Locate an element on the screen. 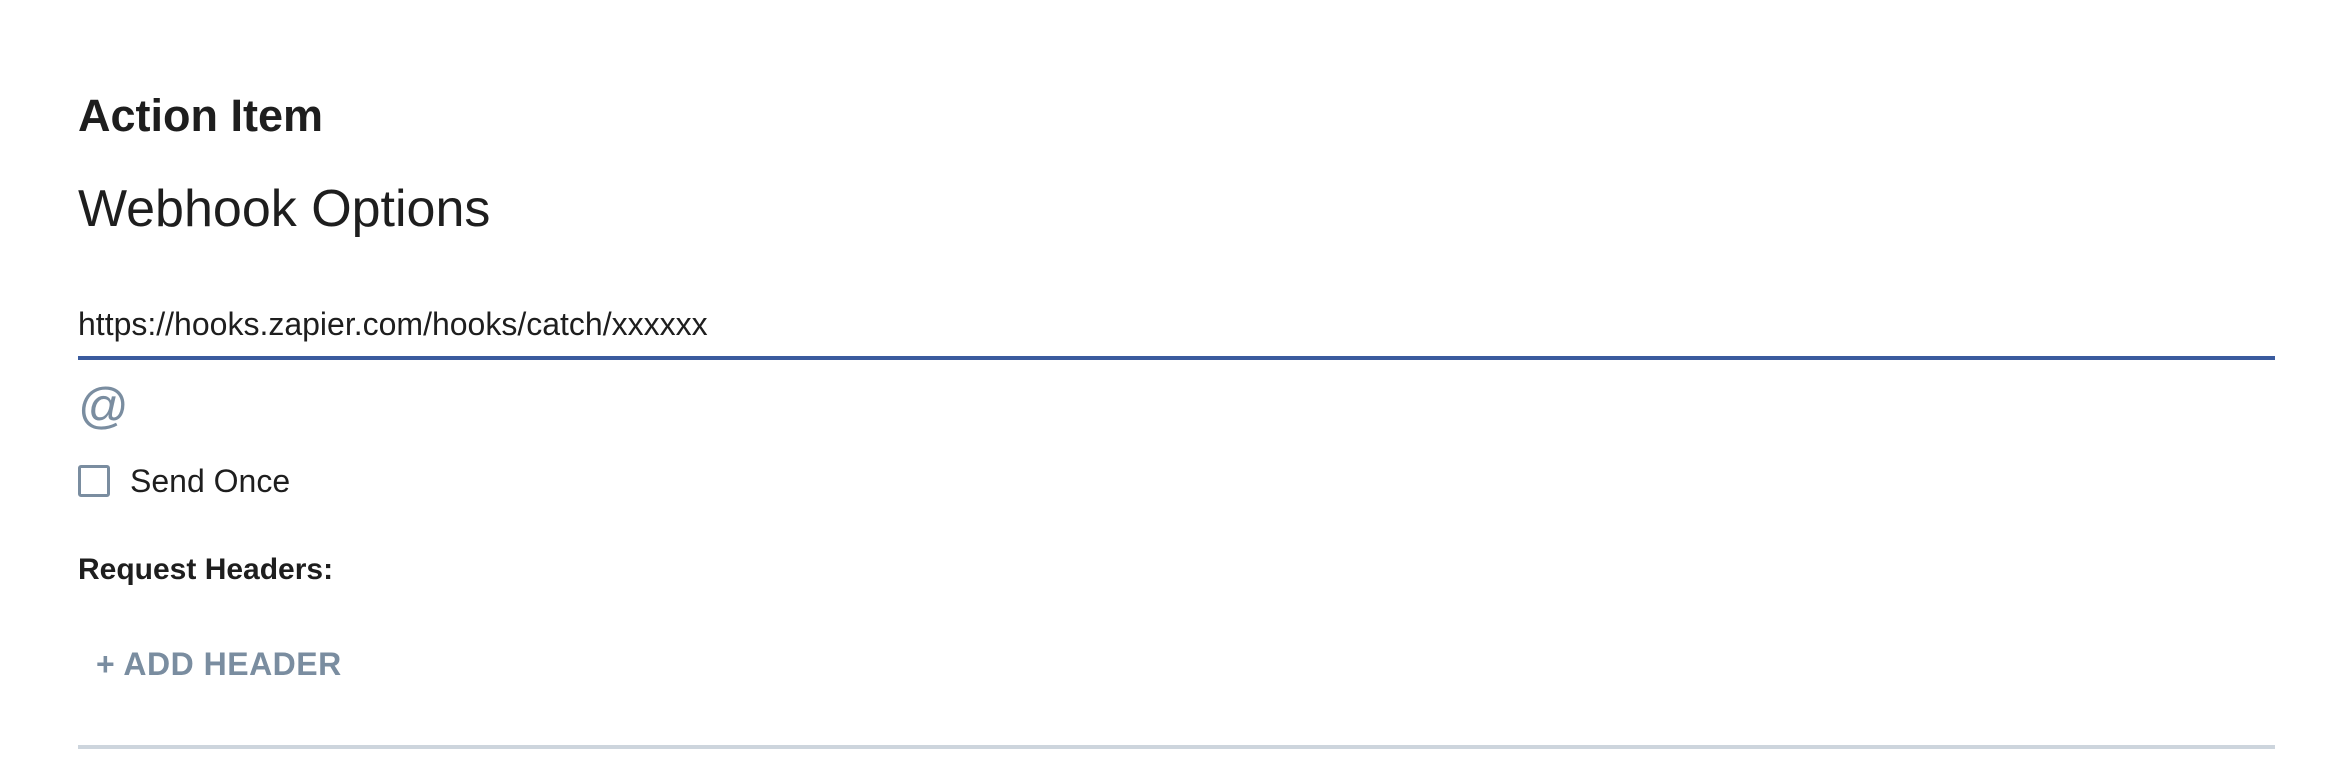 The height and width of the screenshot is (768, 2346). send-once-checkbox is located at coordinates (94, 481).